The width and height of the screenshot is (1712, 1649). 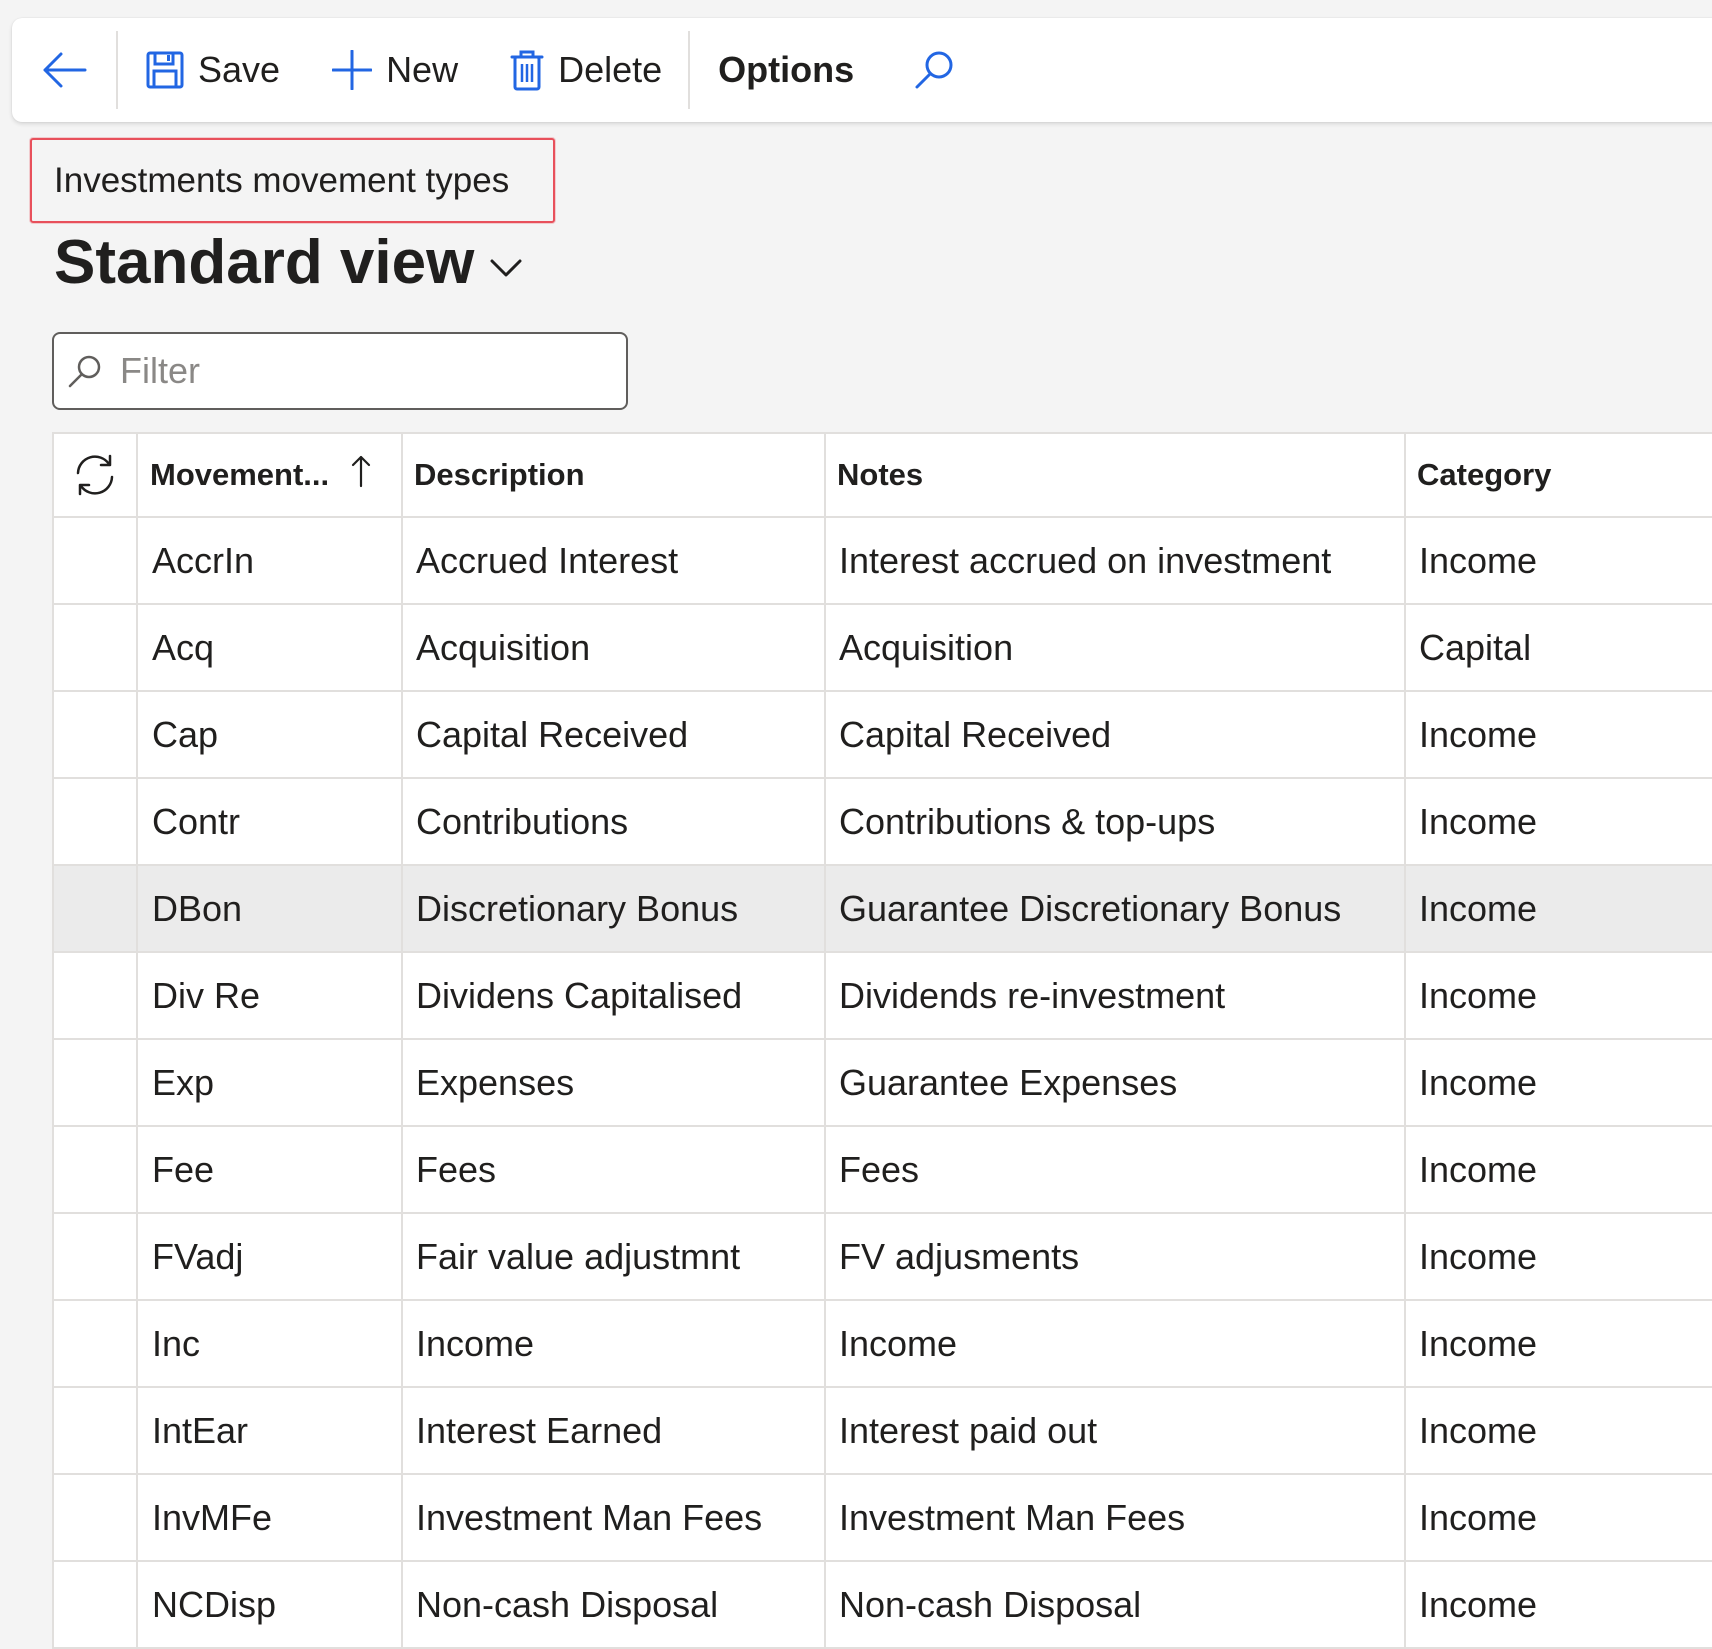 What do you see at coordinates (614, 1343) in the screenshot?
I see `cell-description: Income` at bounding box center [614, 1343].